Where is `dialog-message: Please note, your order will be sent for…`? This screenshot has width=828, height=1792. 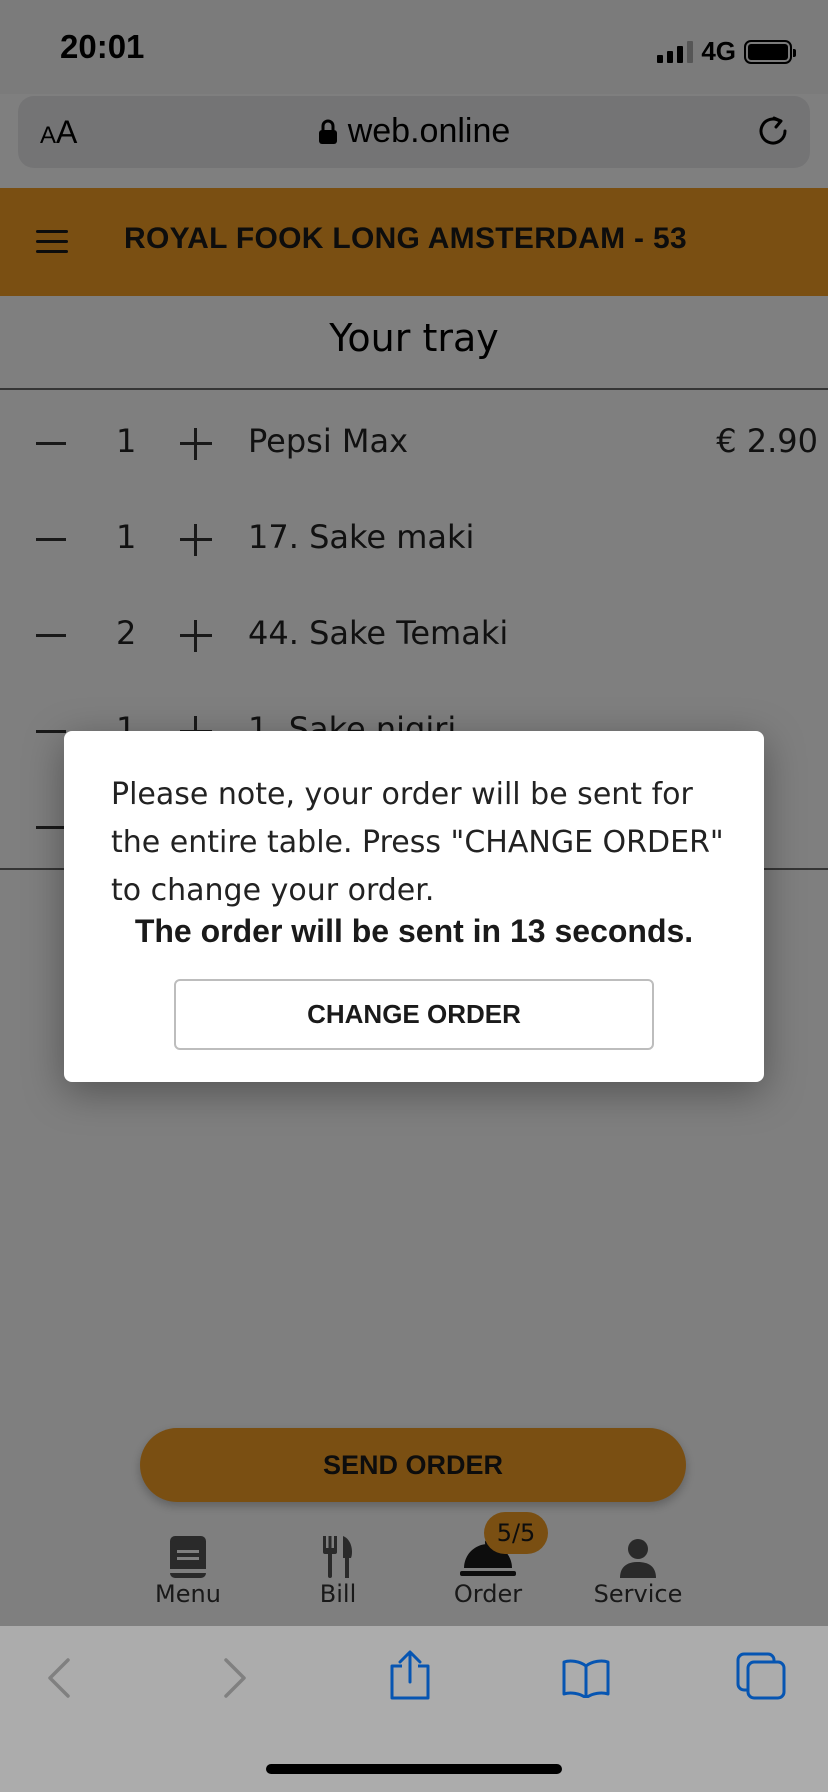 dialog-message: Please note, your order will be sent for… is located at coordinates (417, 842).